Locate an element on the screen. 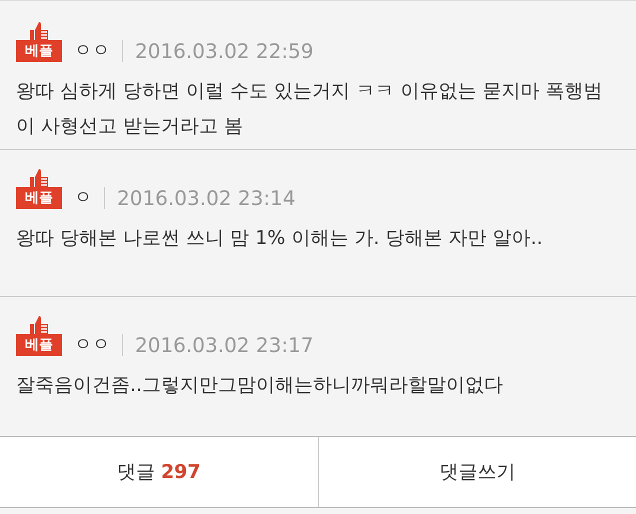 The image size is (636, 514). timestamp: 2016.03.02 23:14 is located at coordinates (206, 198).